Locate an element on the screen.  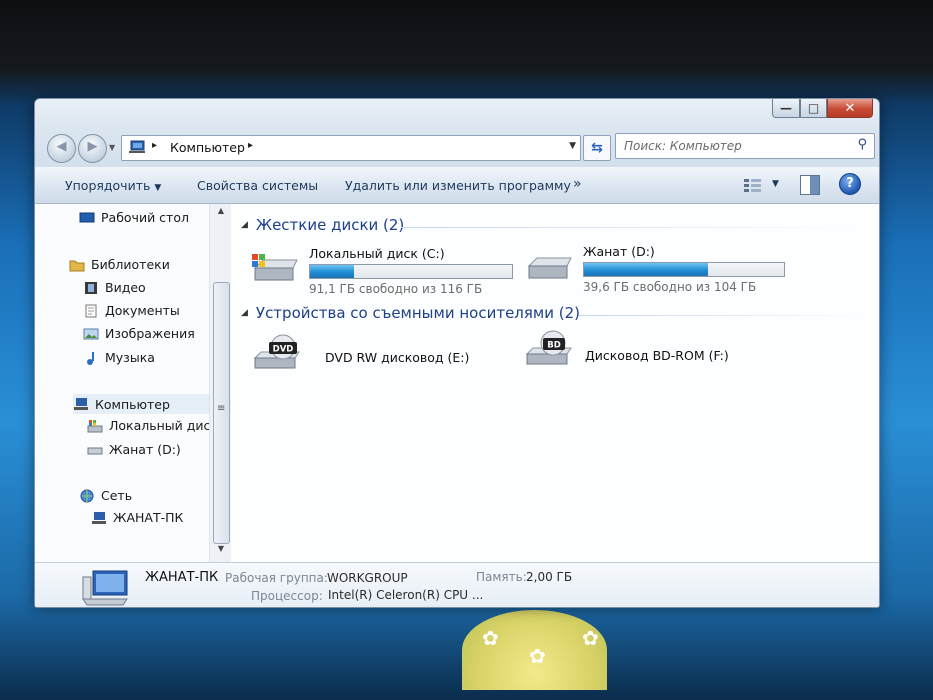
sidebar-item-local-disk: Локальный диск is located at coordinates (152, 425).